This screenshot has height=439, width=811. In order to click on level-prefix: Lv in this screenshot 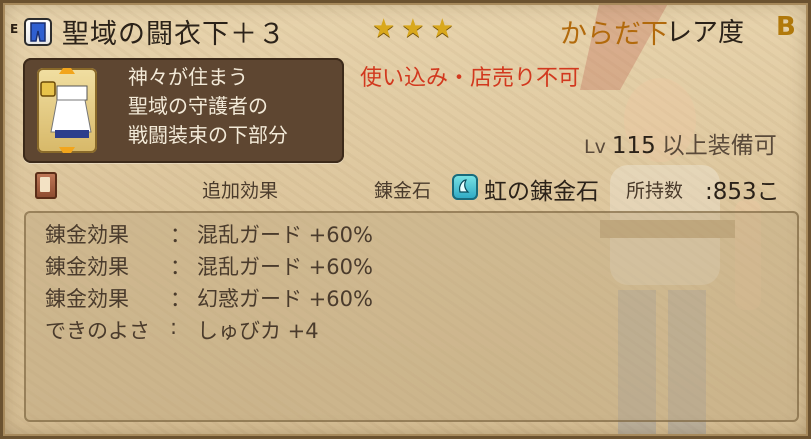, I will do `click(595, 147)`.